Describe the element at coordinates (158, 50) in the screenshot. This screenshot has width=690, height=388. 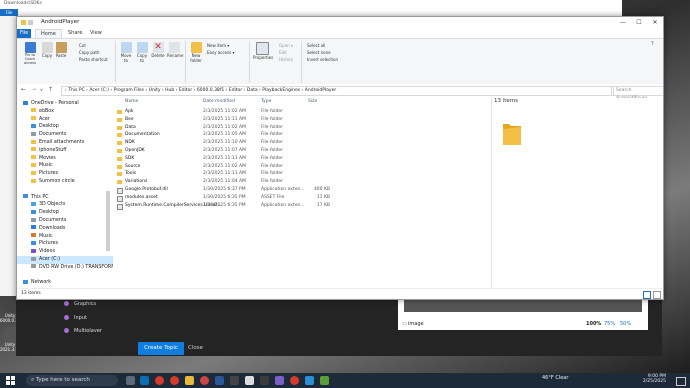
I see `delete-button: ✕ Delete` at that location.